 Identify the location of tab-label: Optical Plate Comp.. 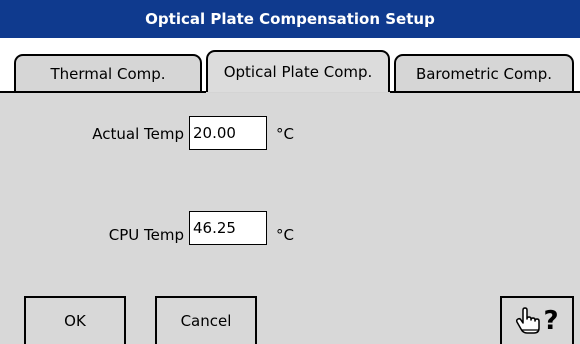
(298, 72).